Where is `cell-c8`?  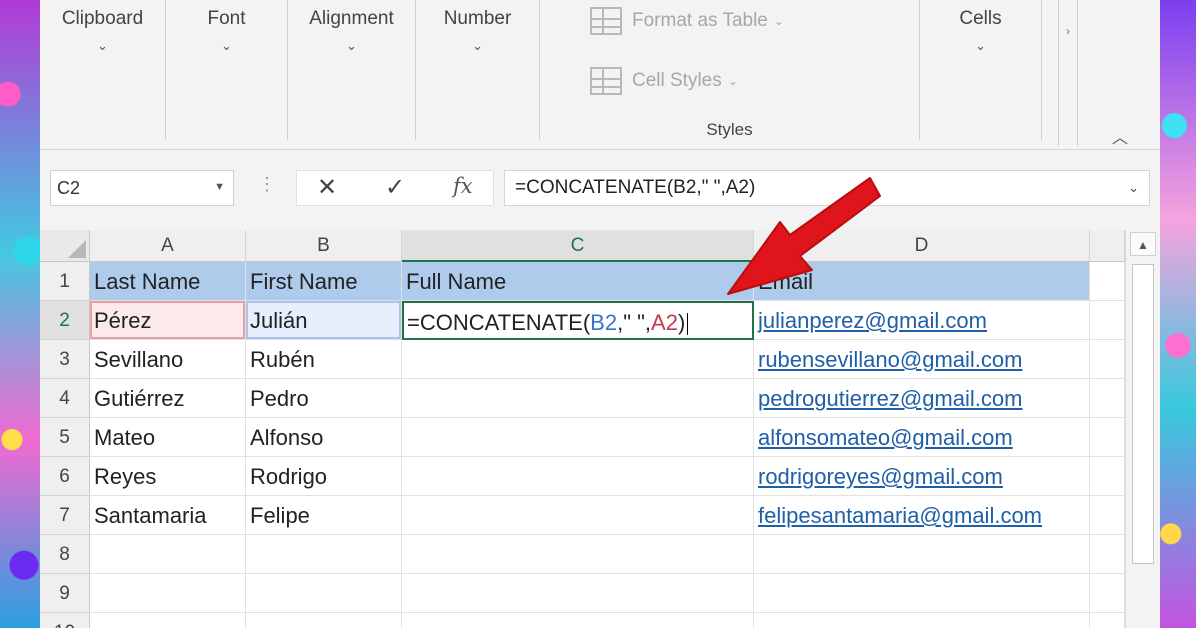
cell-c8 is located at coordinates (578, 554).